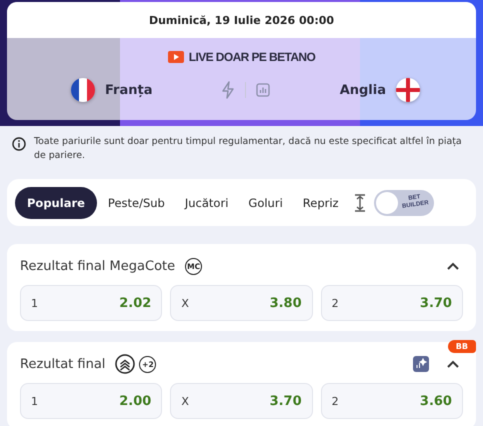  Describe the element at coordinates (176, 57) in the screenshot. I see `play-icon` at that location.